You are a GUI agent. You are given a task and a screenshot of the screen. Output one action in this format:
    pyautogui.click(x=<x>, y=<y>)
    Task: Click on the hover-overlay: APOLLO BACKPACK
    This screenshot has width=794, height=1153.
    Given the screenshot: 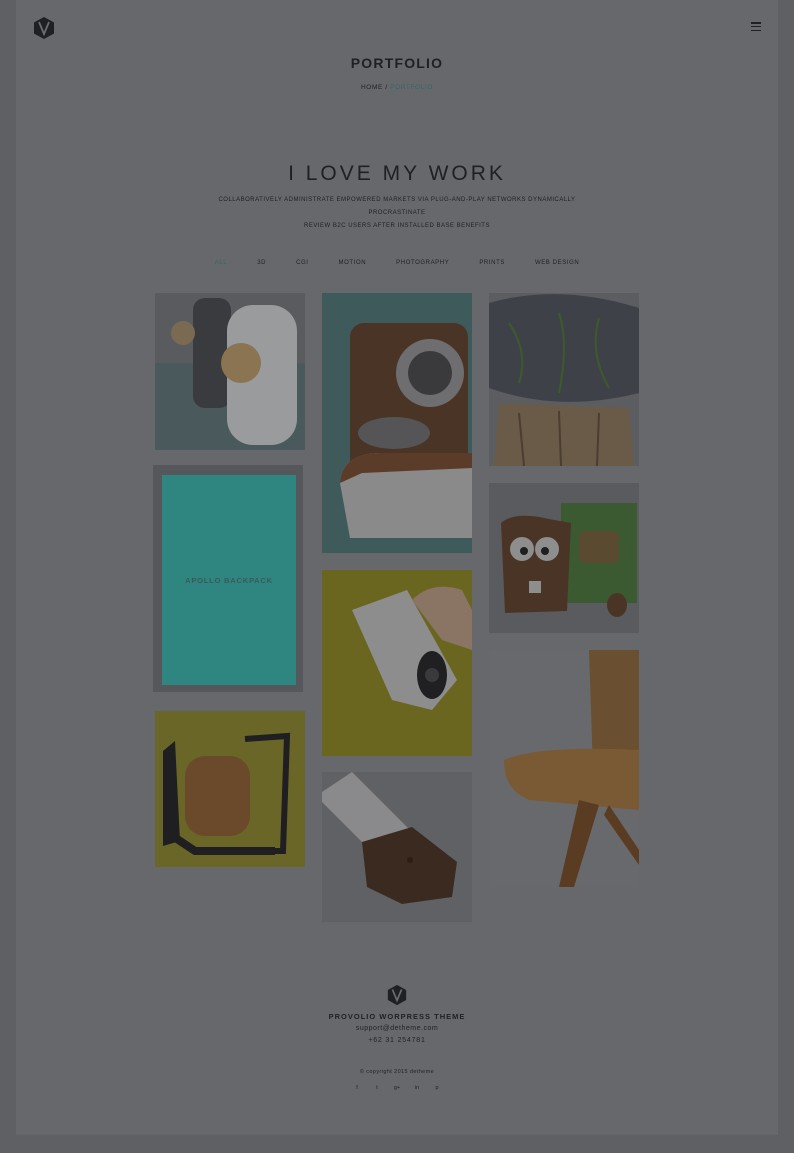 What is the action you would take?
    pyautogui.click(x=229, y=580)
    